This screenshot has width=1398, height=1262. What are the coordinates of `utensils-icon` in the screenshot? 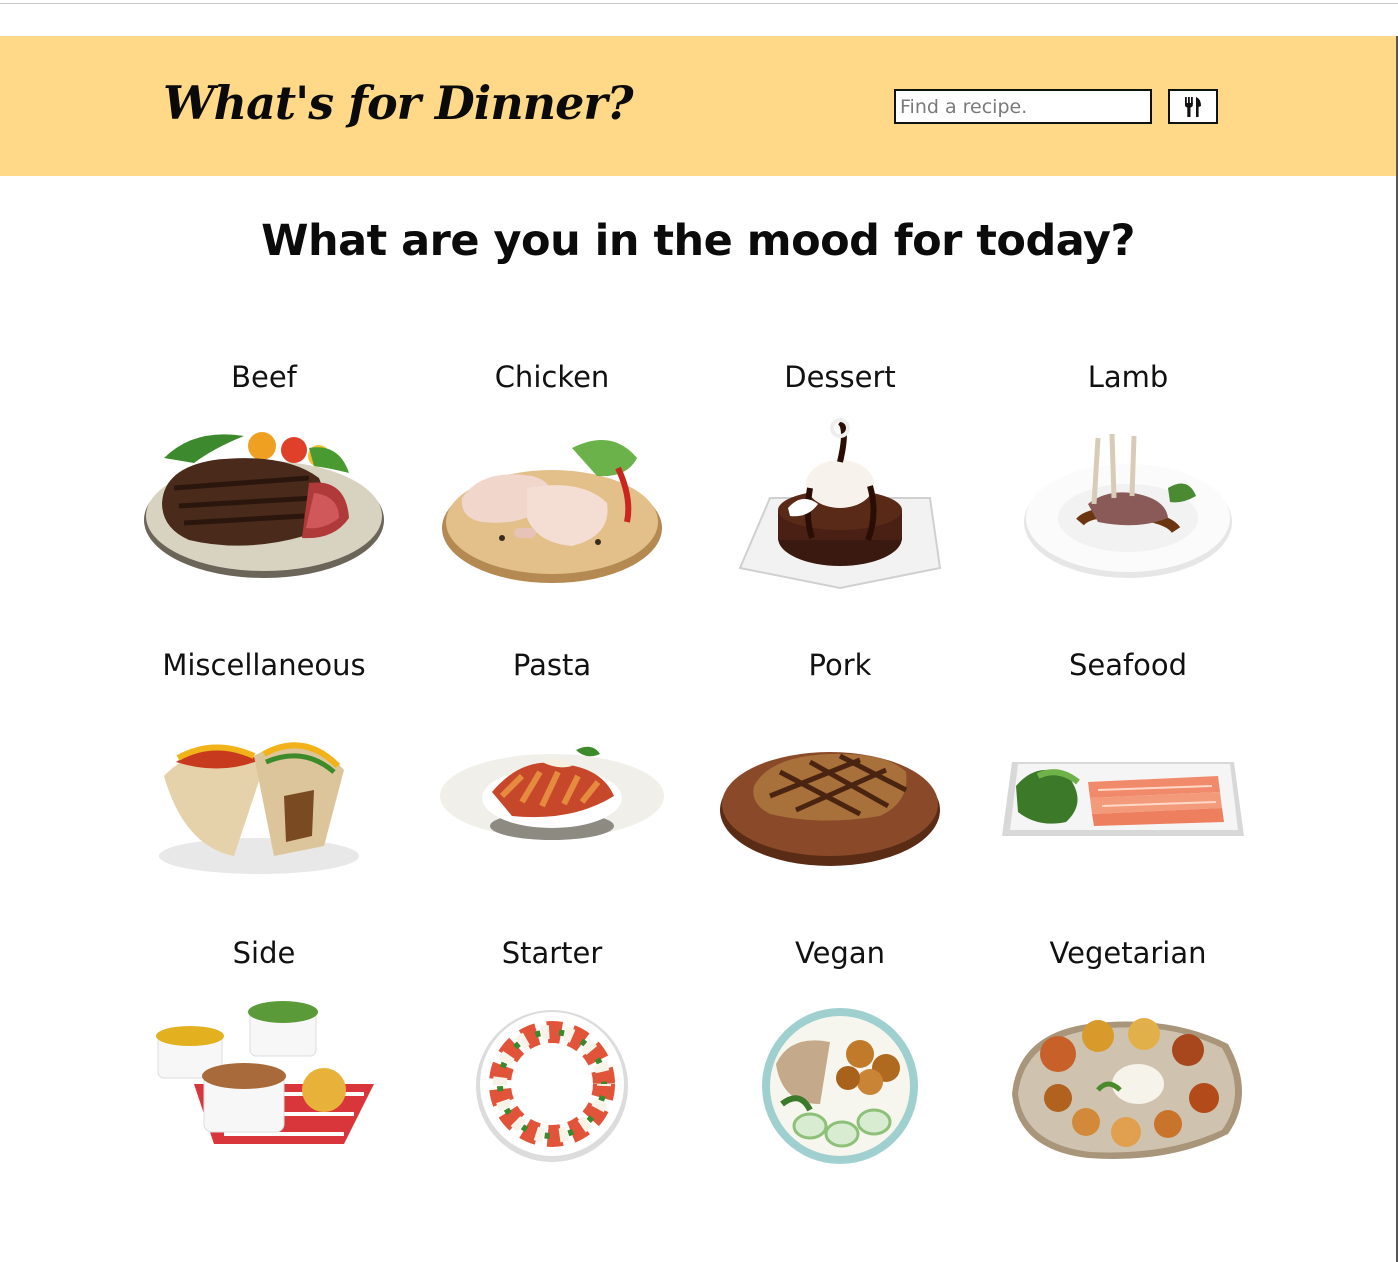 It's located at (1193, 106).